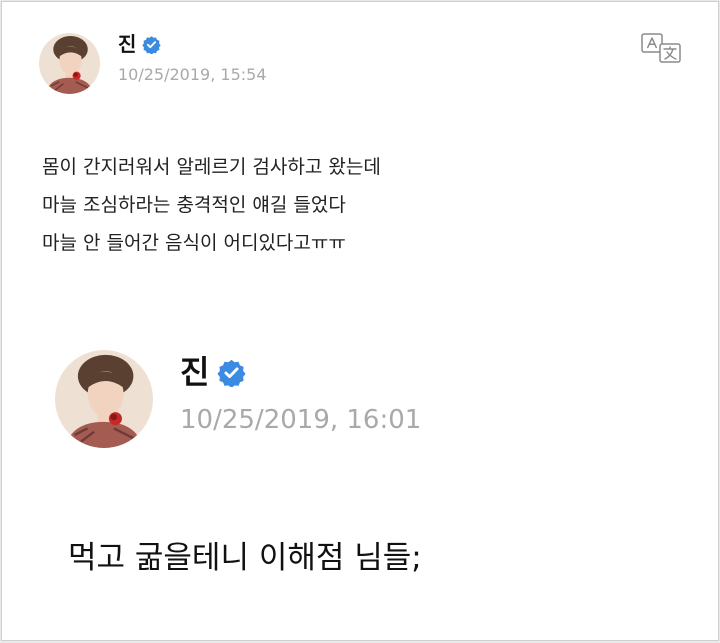 The height and width of the screenshot is (643, 720). What do you see at coordinates (301, 420) in the screenshot?
I see `post-timestamp: 10/25/2019, 16:01` at bounding box center [301, 420].